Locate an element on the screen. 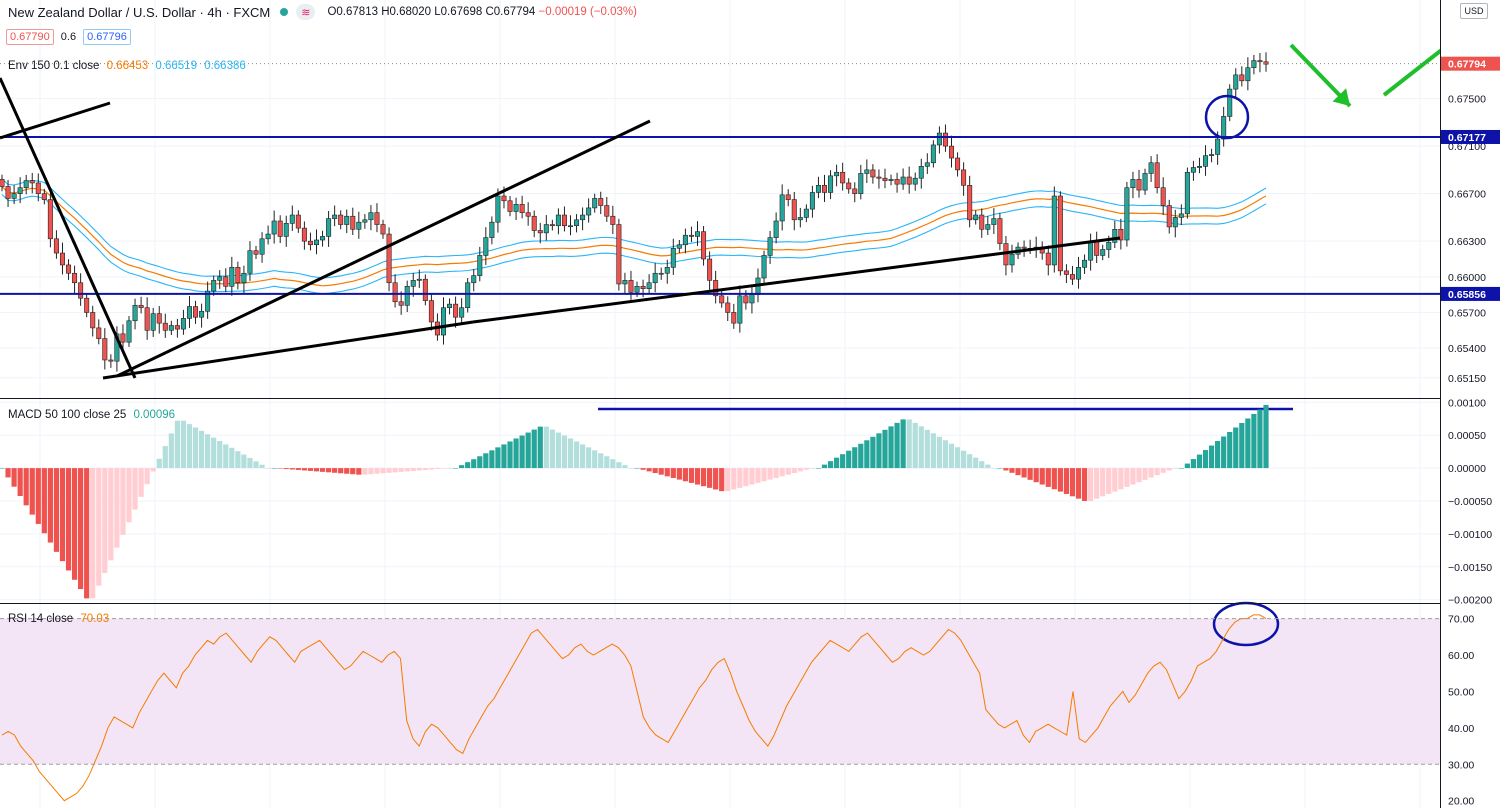 The image size is (1501, 808). rsi-tick-label: 70.00 is located at coordinates (1461, 620).